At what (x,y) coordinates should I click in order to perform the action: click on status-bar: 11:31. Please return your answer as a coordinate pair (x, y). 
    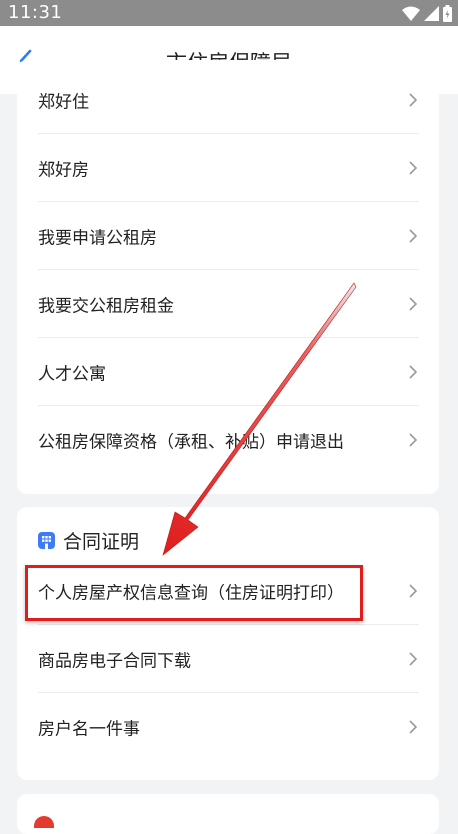
    Looking at the image, I should click on (229, 13).